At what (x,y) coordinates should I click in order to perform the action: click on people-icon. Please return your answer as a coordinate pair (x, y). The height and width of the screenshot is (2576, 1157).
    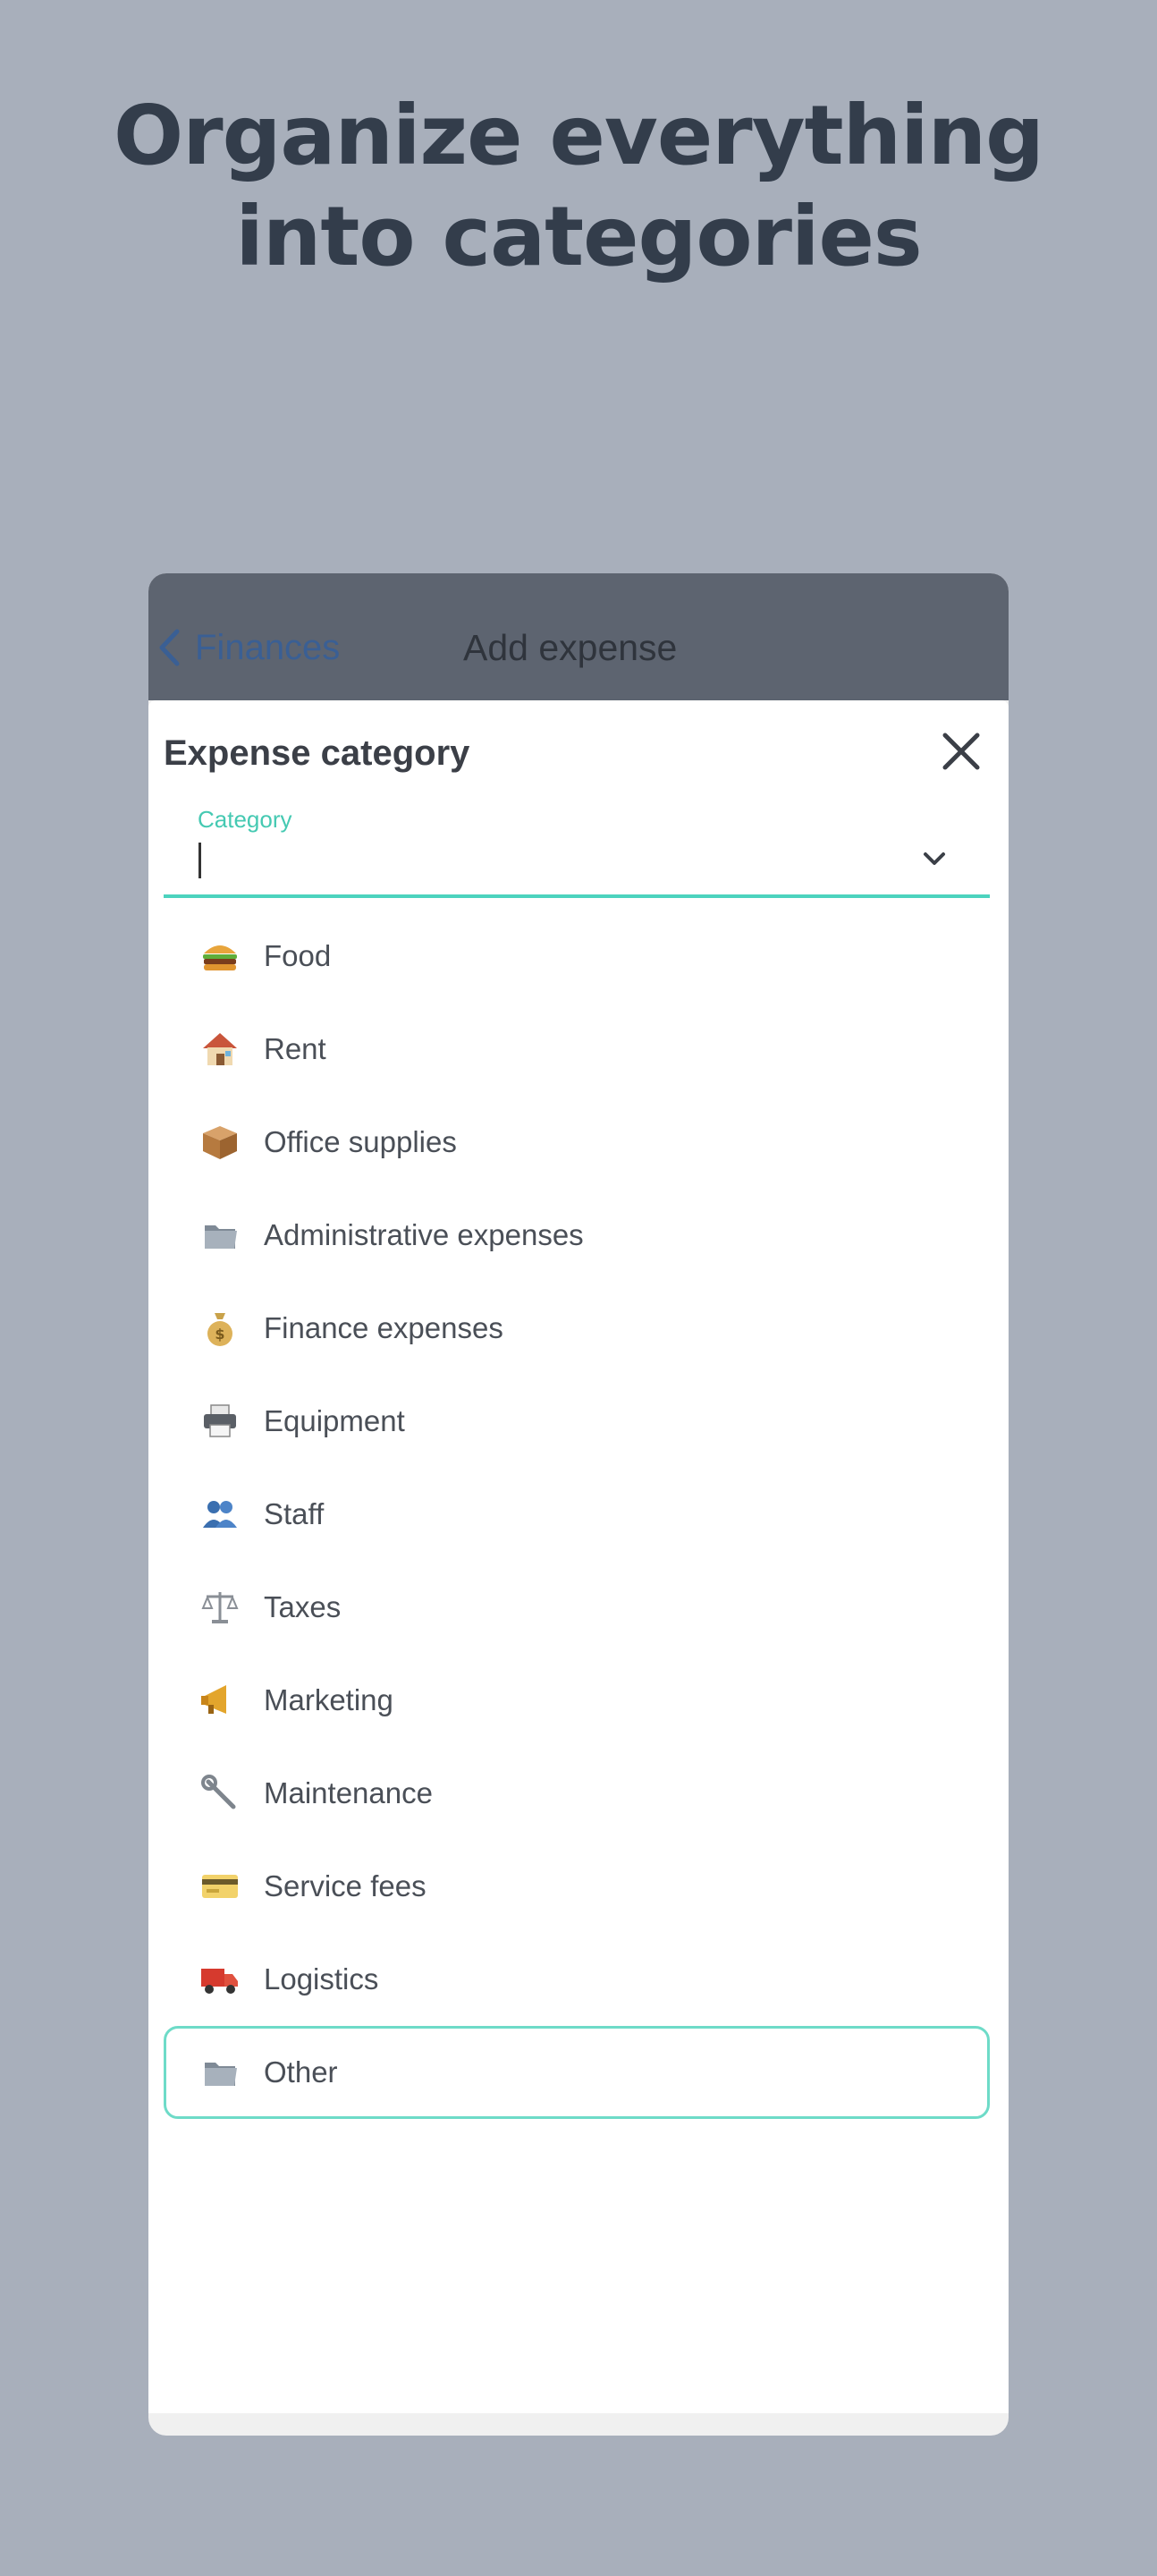
    Looking at the image, I should click on (220, 1514).